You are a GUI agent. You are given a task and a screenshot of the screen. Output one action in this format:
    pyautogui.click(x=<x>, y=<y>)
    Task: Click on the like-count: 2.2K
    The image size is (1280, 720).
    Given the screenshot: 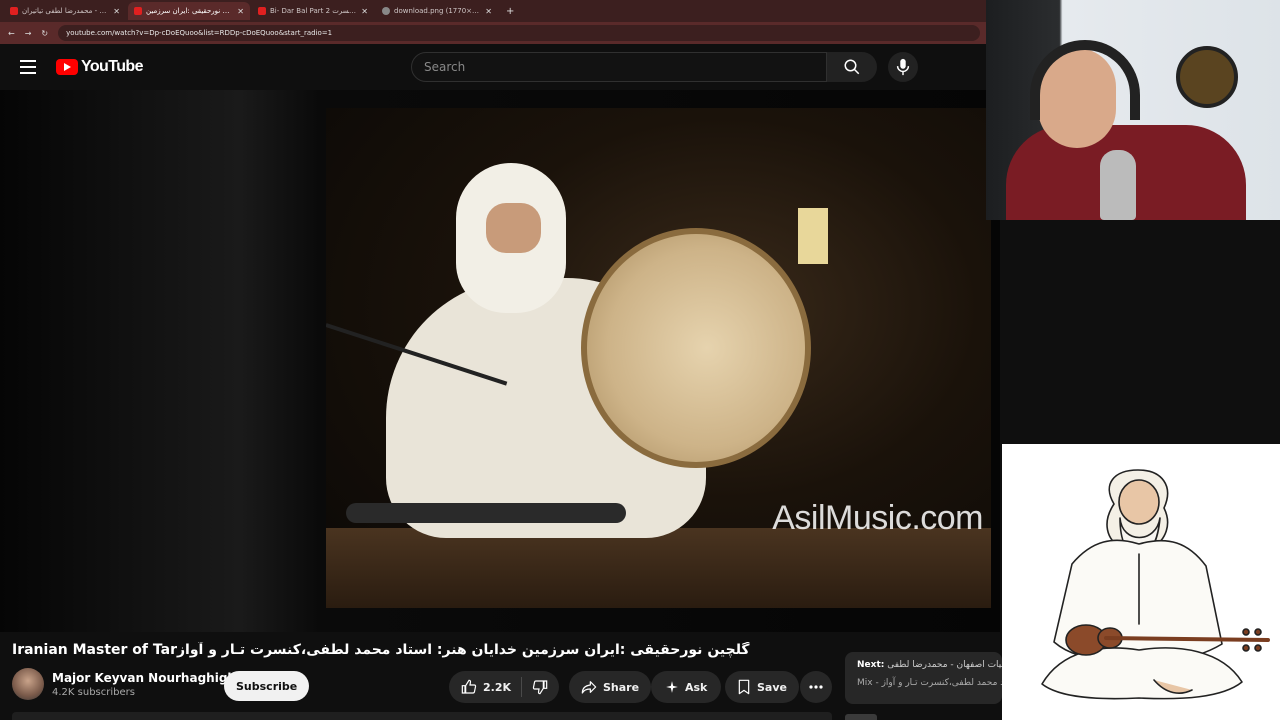 What is the action you would take?
    pyautogui.click(x=497, y=687)
    